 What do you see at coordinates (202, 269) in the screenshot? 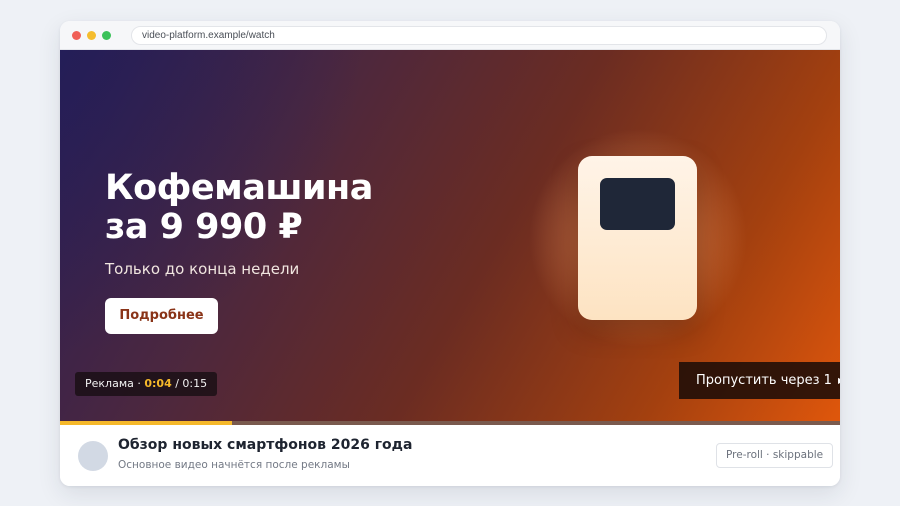
I see `ad-subline: Только до конца недели` at bounding box center [202, 269].